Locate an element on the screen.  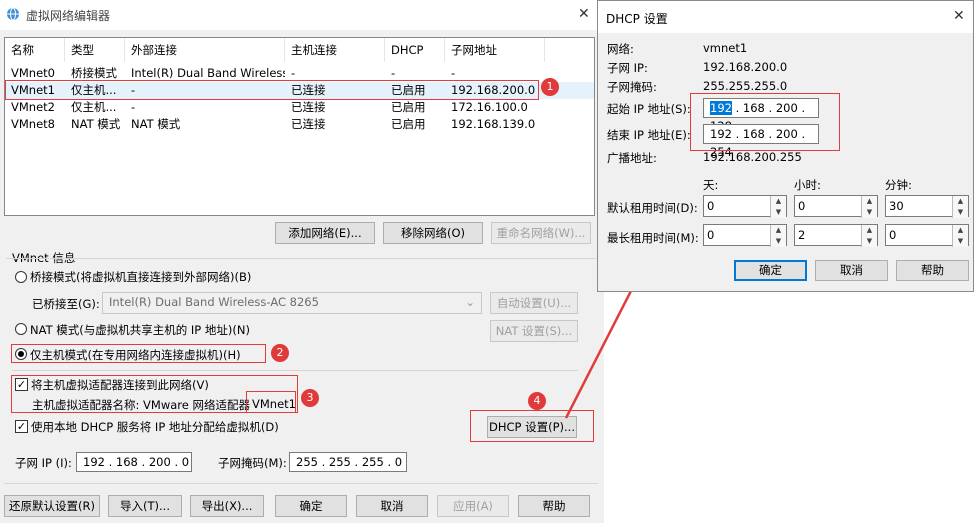
max-lease-hours-value: 2 is located at coordinates (802, 235).